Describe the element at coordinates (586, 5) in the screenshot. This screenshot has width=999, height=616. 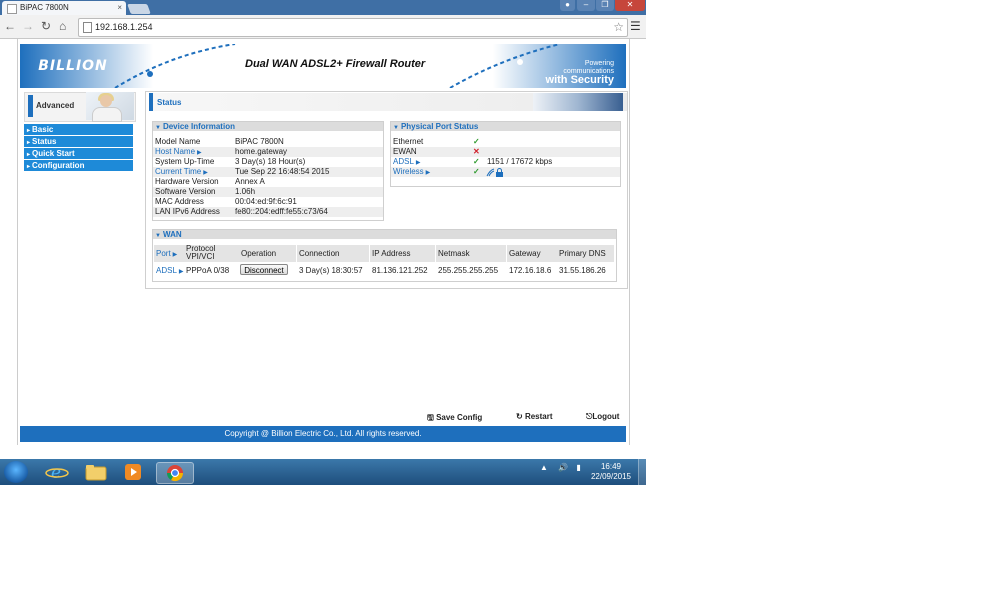
I see `minimize-window-button: –` at that location.